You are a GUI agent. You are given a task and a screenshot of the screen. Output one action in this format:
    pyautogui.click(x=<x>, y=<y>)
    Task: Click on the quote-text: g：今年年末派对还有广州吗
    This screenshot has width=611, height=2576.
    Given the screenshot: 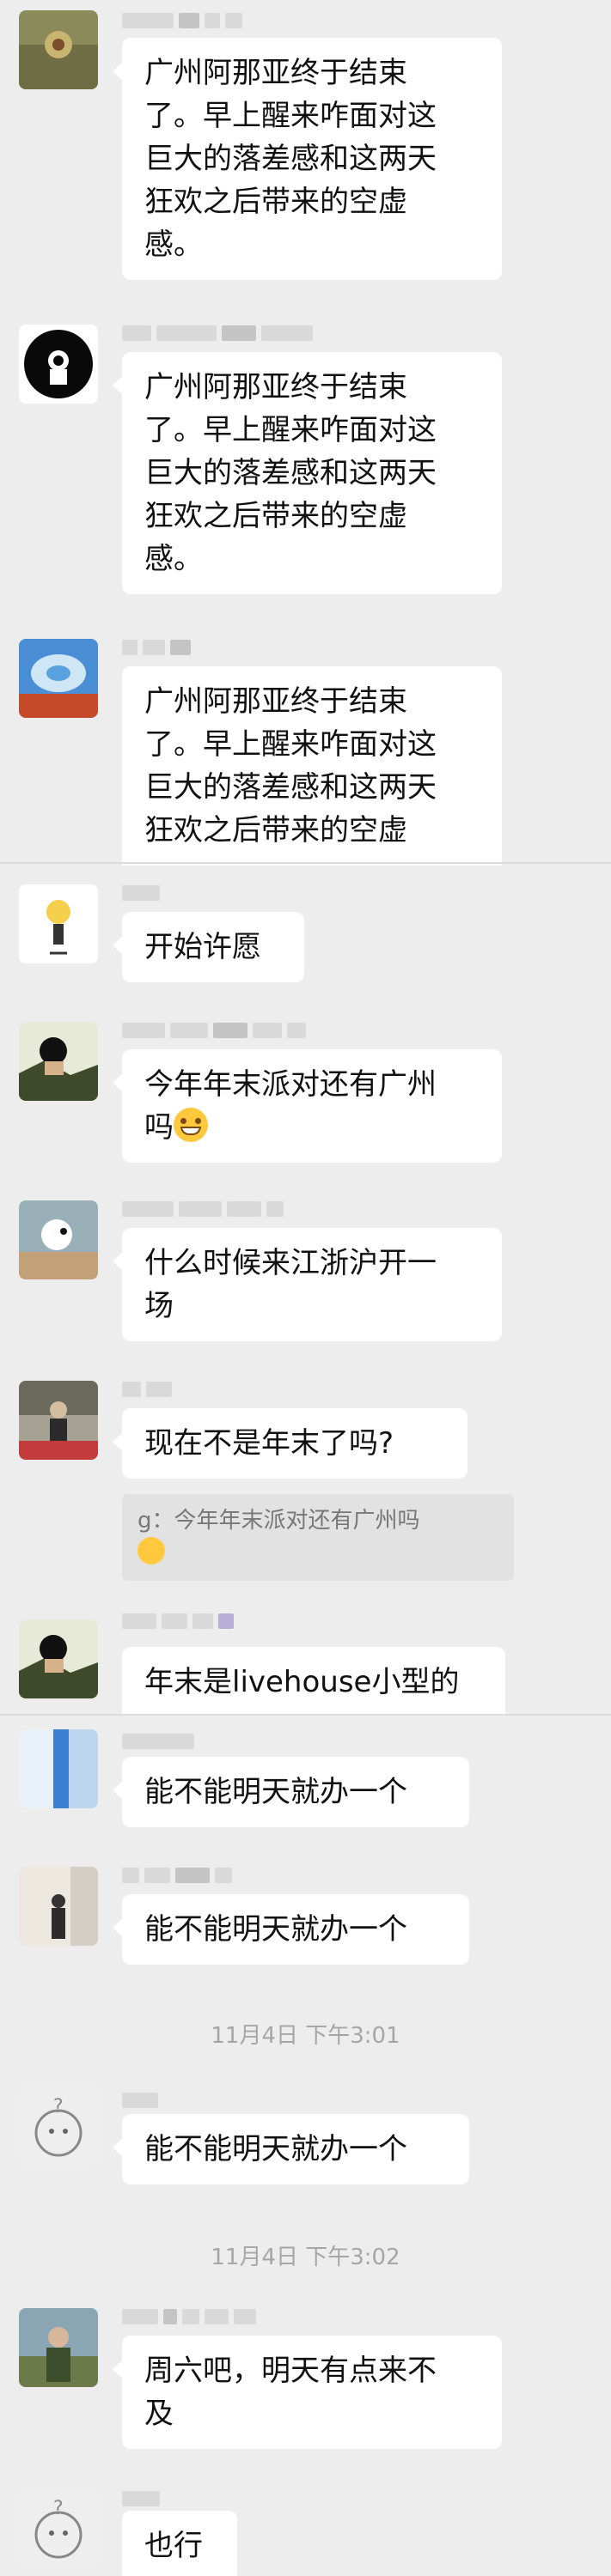 What is the action you would take?
    pyautogui.click(x=278, y=1521)
    